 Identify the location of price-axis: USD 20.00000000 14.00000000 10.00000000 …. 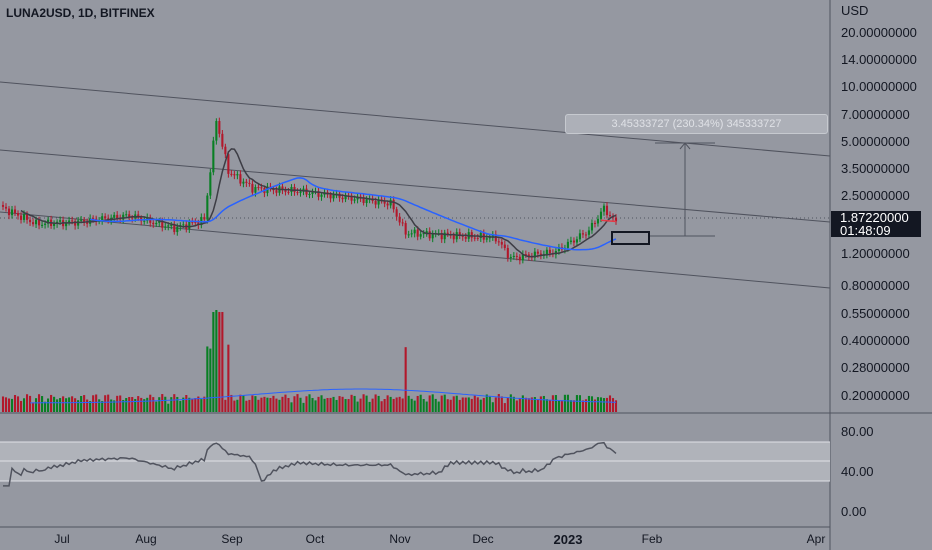
(879, 203).